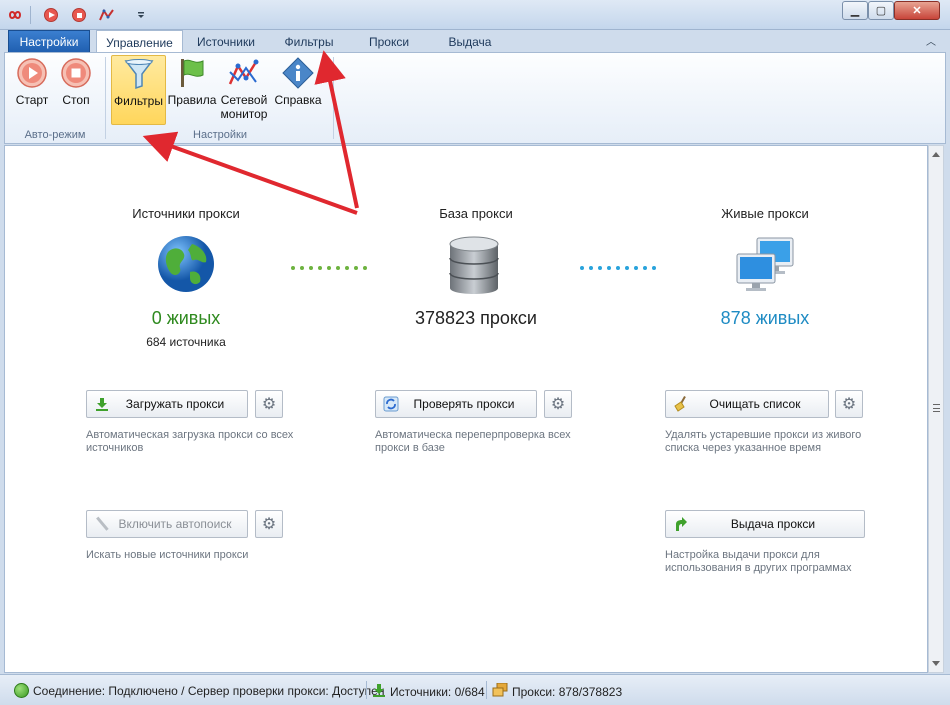 The image size is (950, 705). What do you see at coordinates (186, 342) in the screenshot?
I see `sources-count: 684 источника` at bounding box center [186, 342].